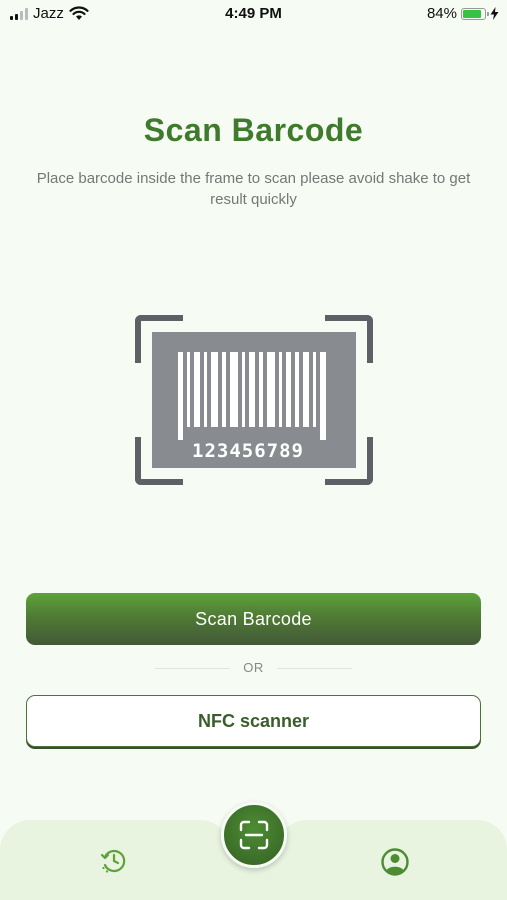  I want to click on status-bar: Jazz 4:49 PM 84%, so click(253, 14).